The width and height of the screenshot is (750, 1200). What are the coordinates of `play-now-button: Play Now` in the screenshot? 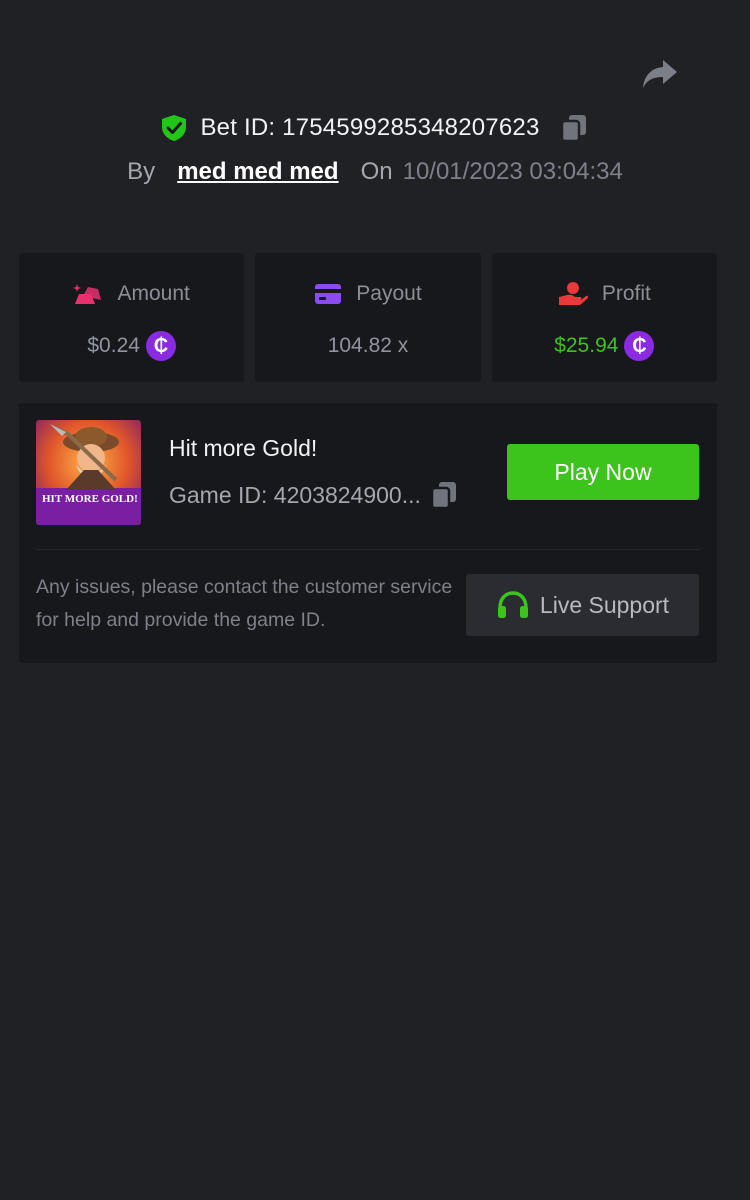 It's located at (603, 472).